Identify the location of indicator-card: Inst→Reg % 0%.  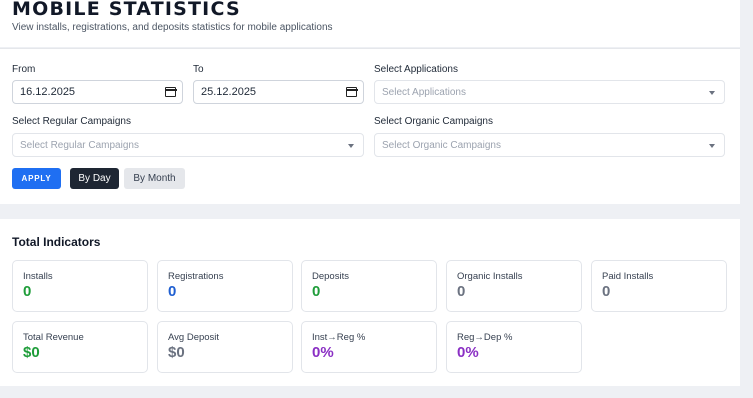
(369, 347).